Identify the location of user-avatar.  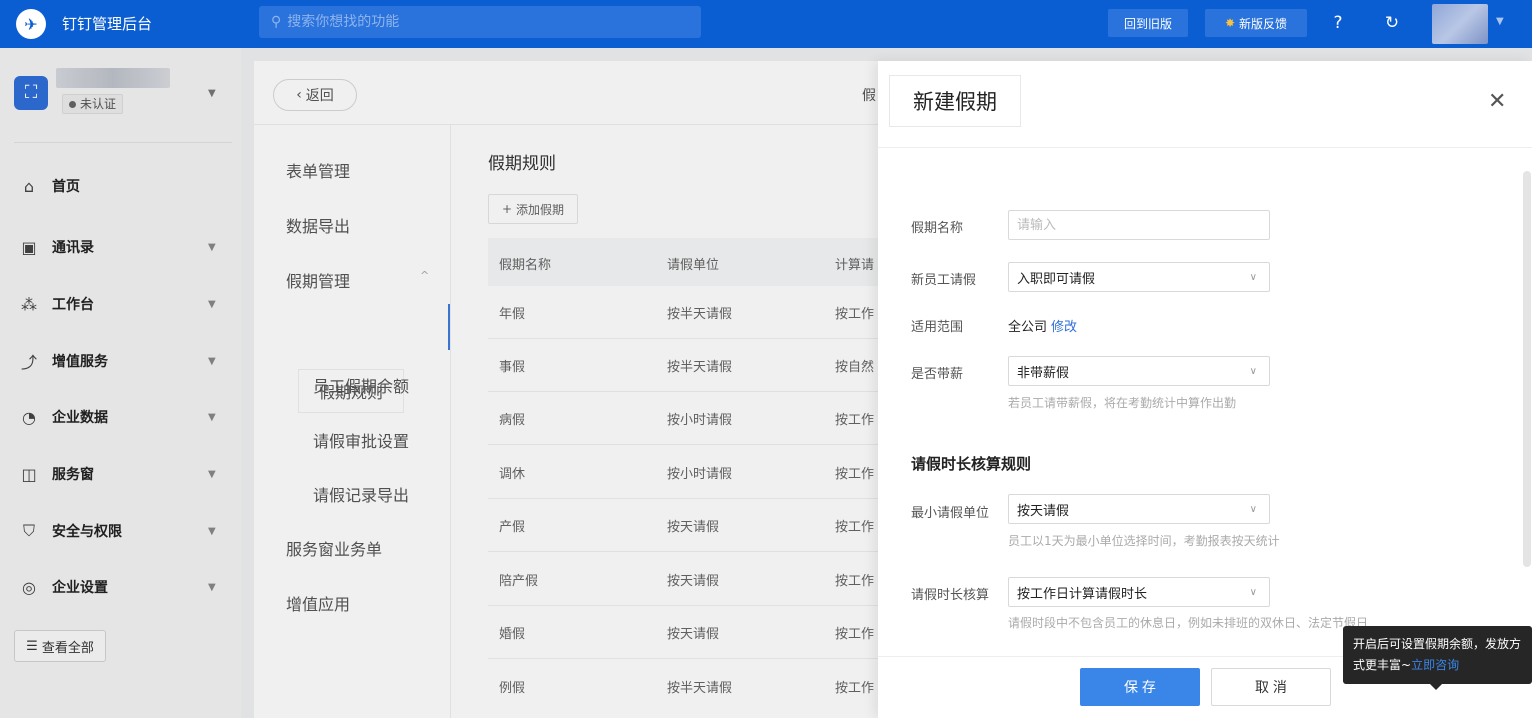
(1460, 24).